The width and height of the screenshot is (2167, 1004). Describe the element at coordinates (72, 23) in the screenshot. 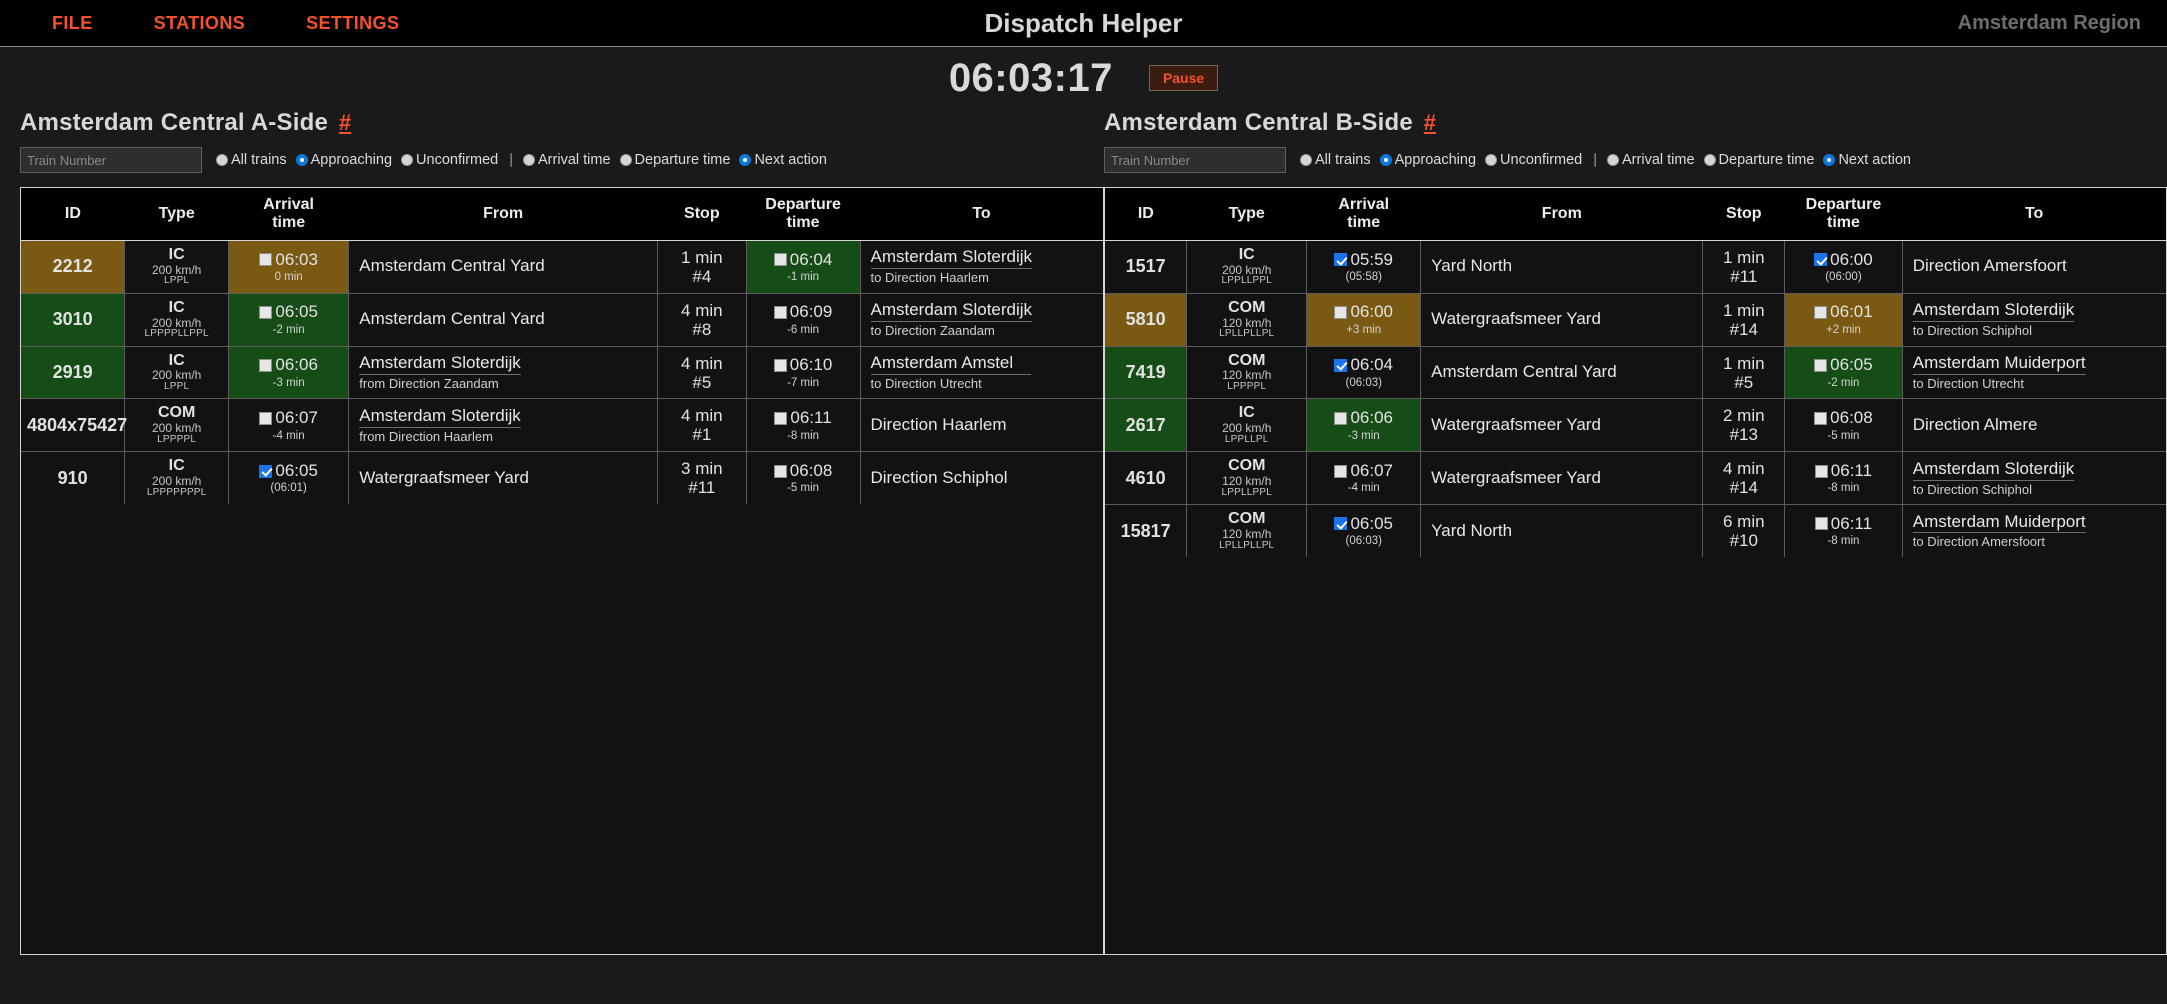

I see `menu-file: FILE` at that location.